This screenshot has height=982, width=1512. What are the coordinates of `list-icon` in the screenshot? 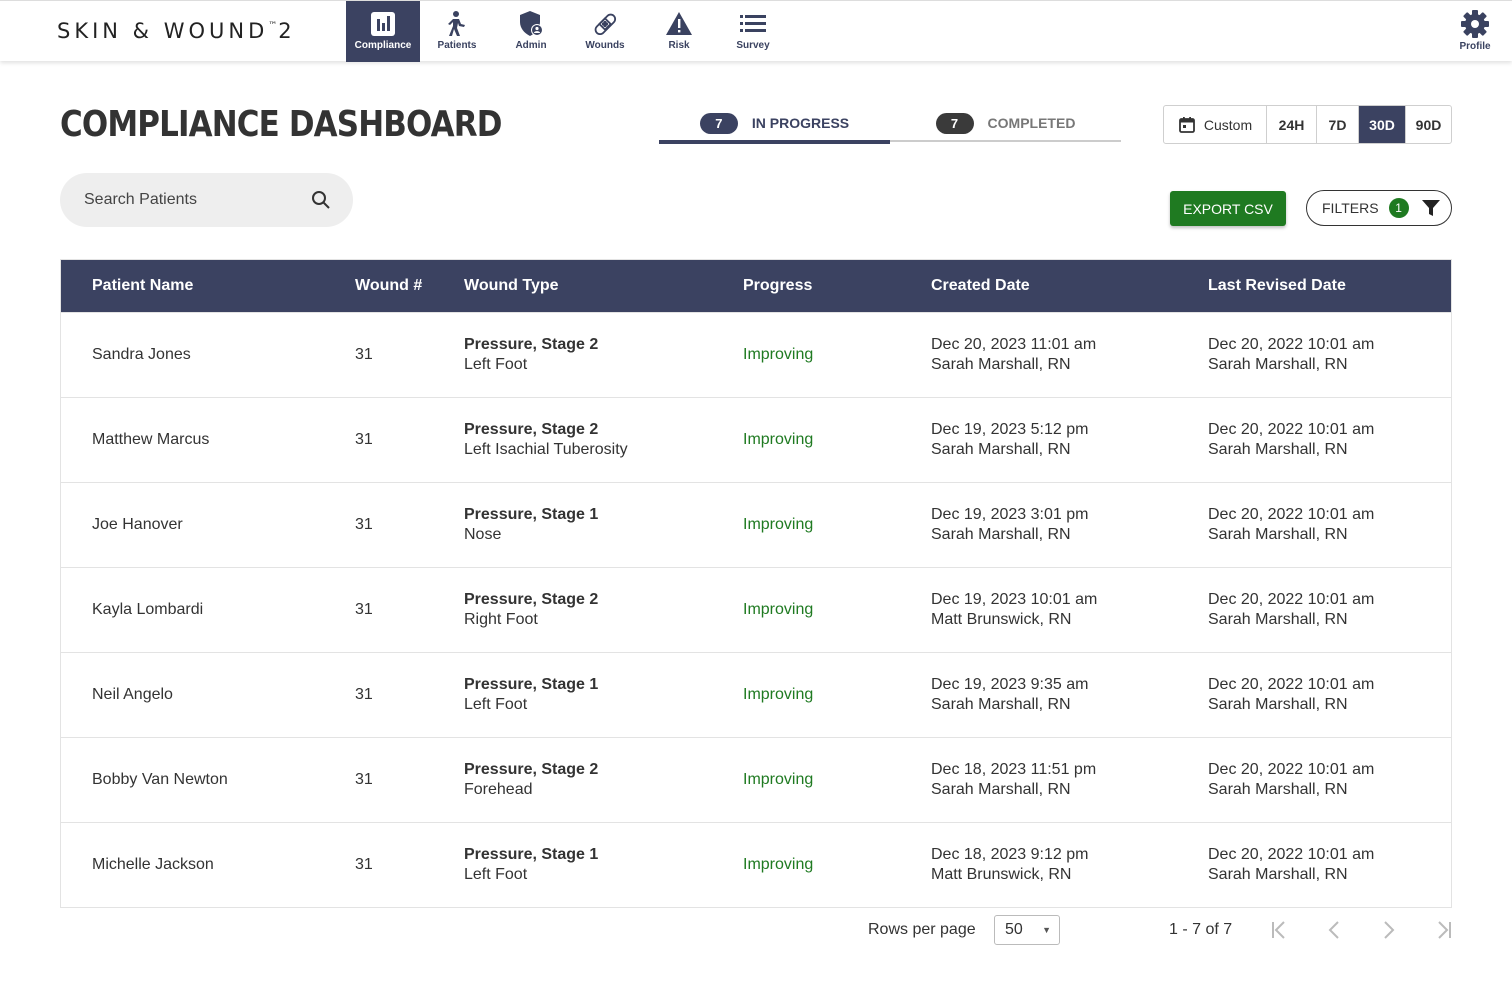 It's located at (753, 23).